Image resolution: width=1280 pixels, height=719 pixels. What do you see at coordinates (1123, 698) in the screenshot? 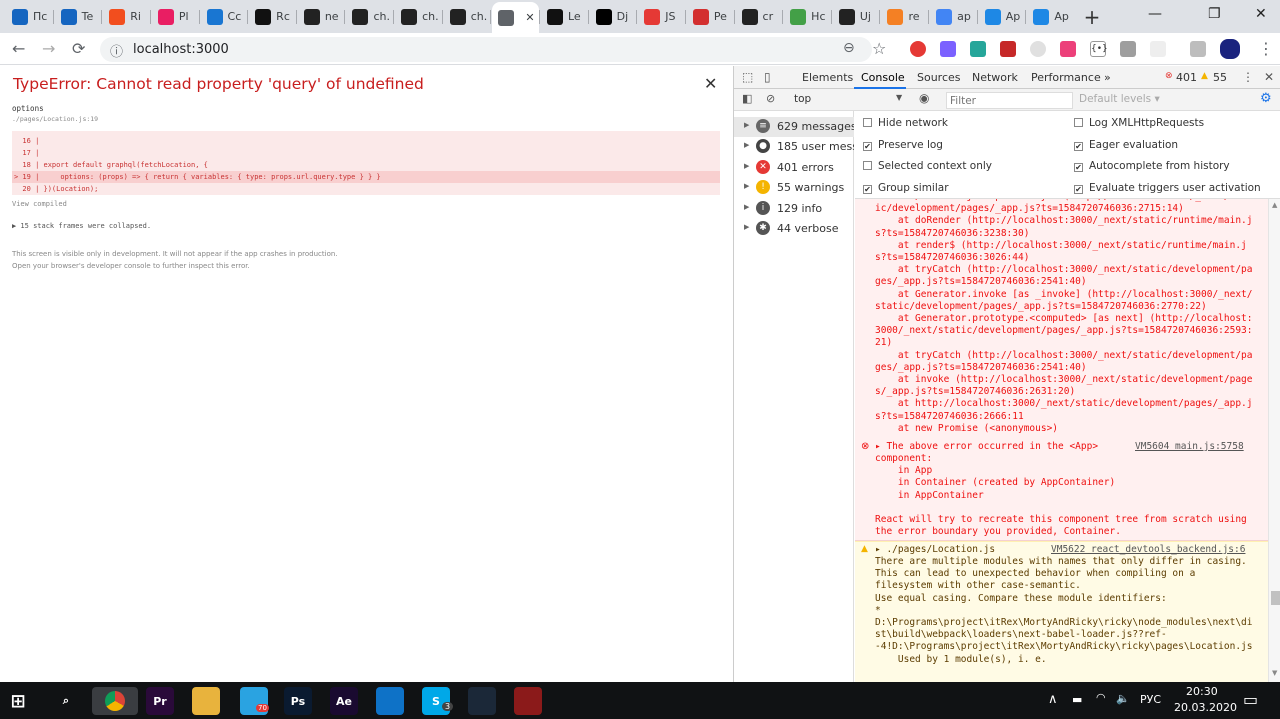
I see `volume-icon: 🔈` at bounding box center [1123, 698].